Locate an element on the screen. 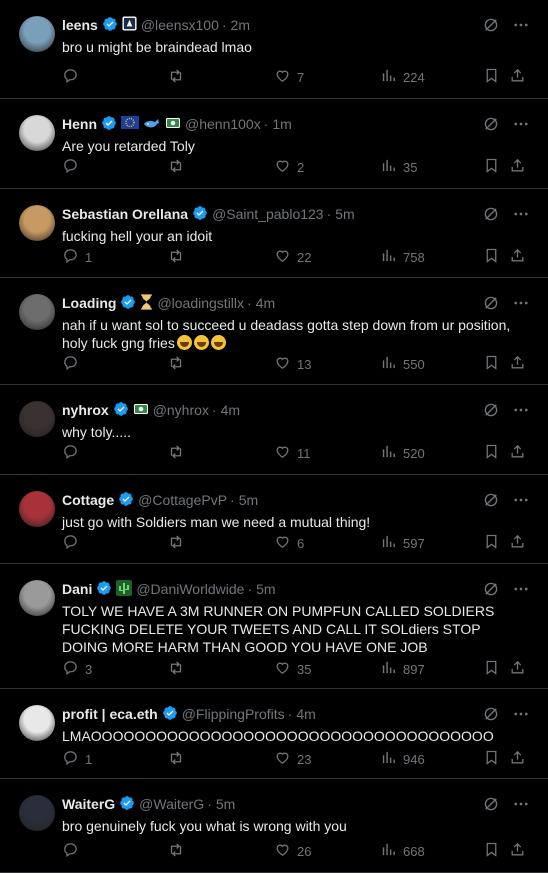 Image resolution: width=548 pixels, height=873 pixels. username-handle: @DaniWorldwide is located at coordinates (190, 589).